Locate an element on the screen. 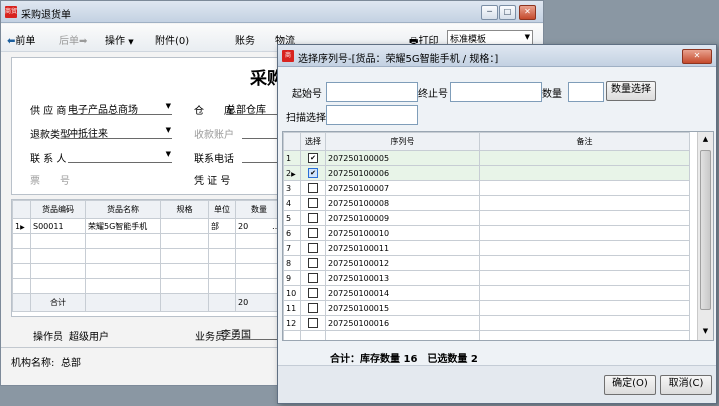 The width and height of the screenshot is (719, 406). col-spec-header: 规格 is located at coordinates (184, 209).